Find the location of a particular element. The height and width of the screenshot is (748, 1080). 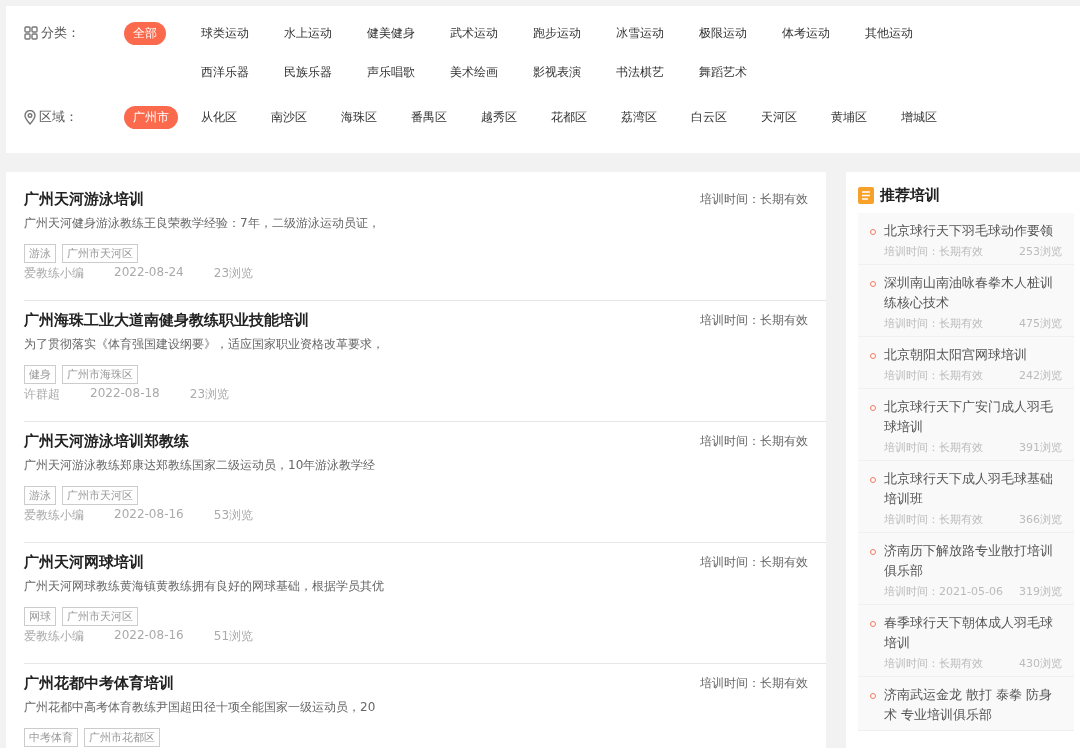

tag: 广州市花都区 is located at coordinates (122, 737).